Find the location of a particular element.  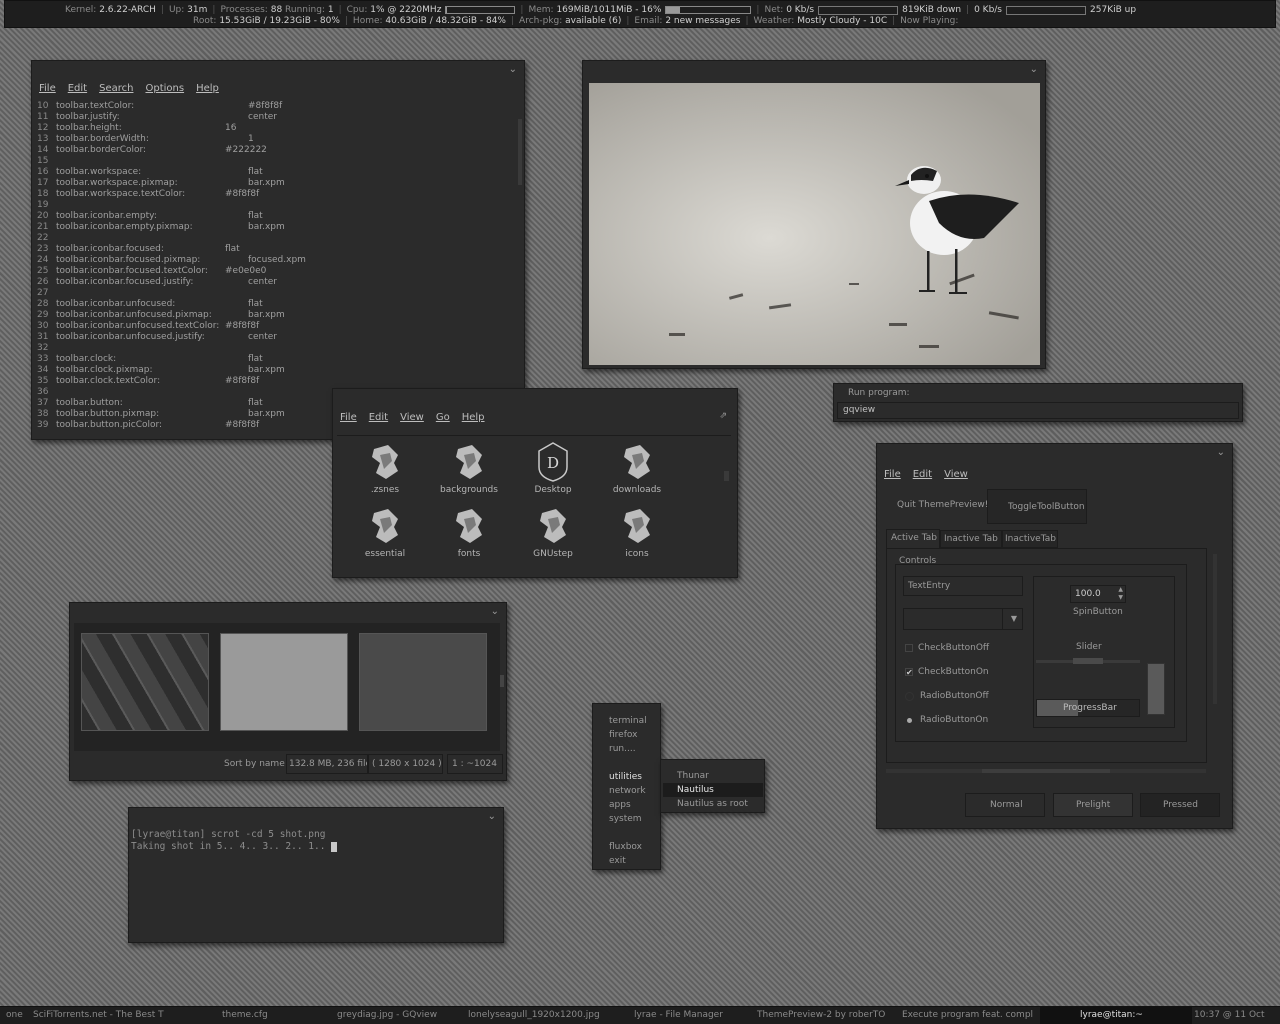

workspace-label: one is located at coordinates (14, 1015).